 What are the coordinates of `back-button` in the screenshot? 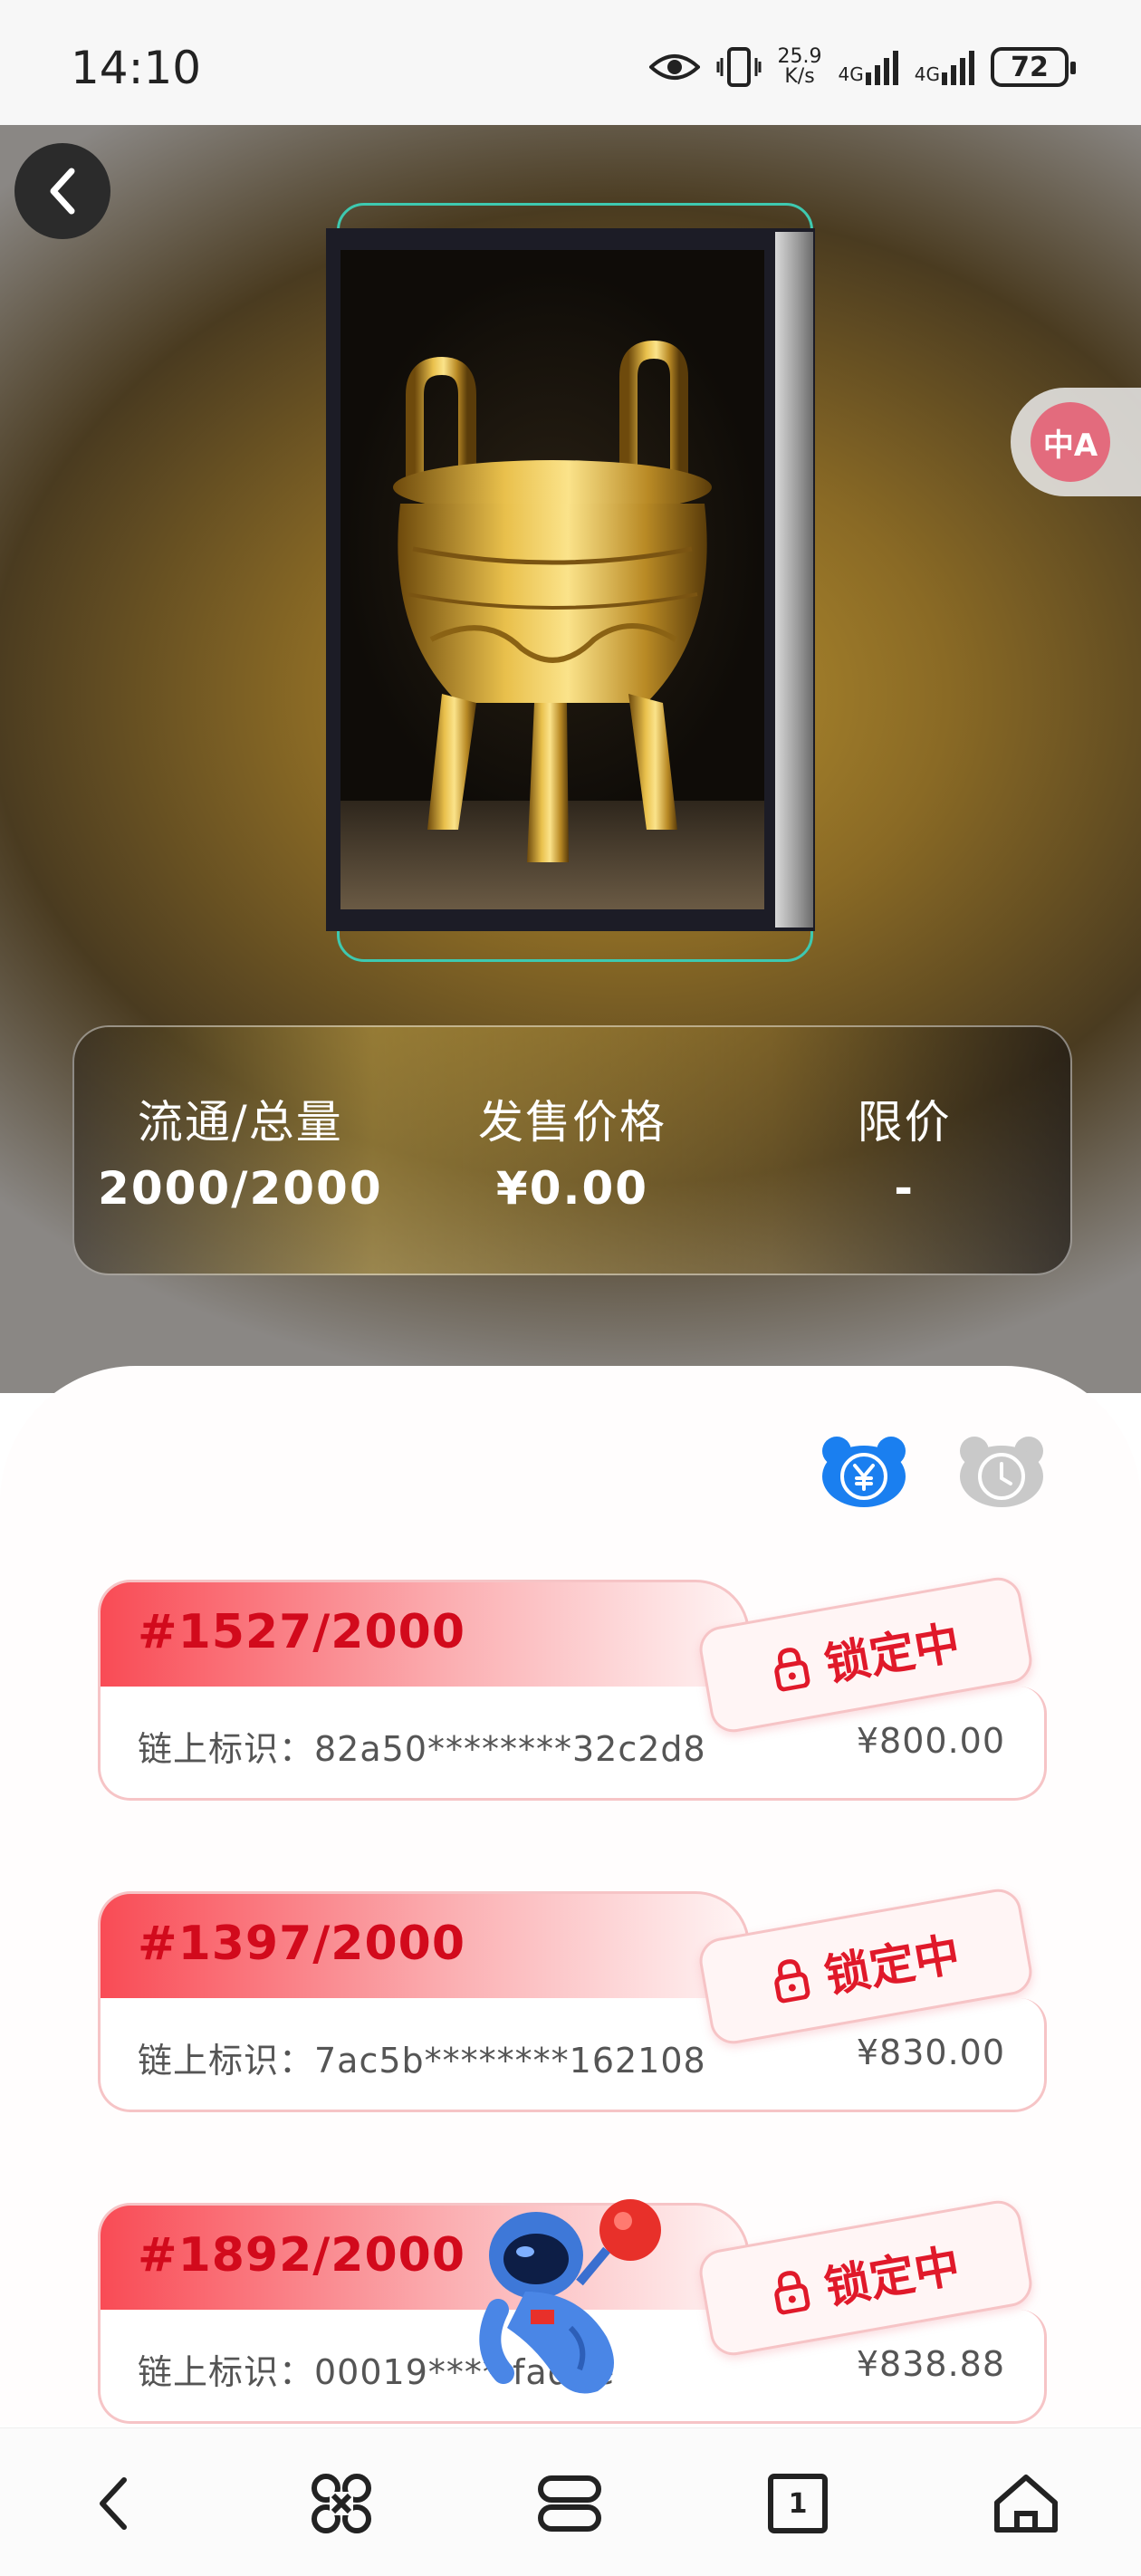 It's located at (62, 191).